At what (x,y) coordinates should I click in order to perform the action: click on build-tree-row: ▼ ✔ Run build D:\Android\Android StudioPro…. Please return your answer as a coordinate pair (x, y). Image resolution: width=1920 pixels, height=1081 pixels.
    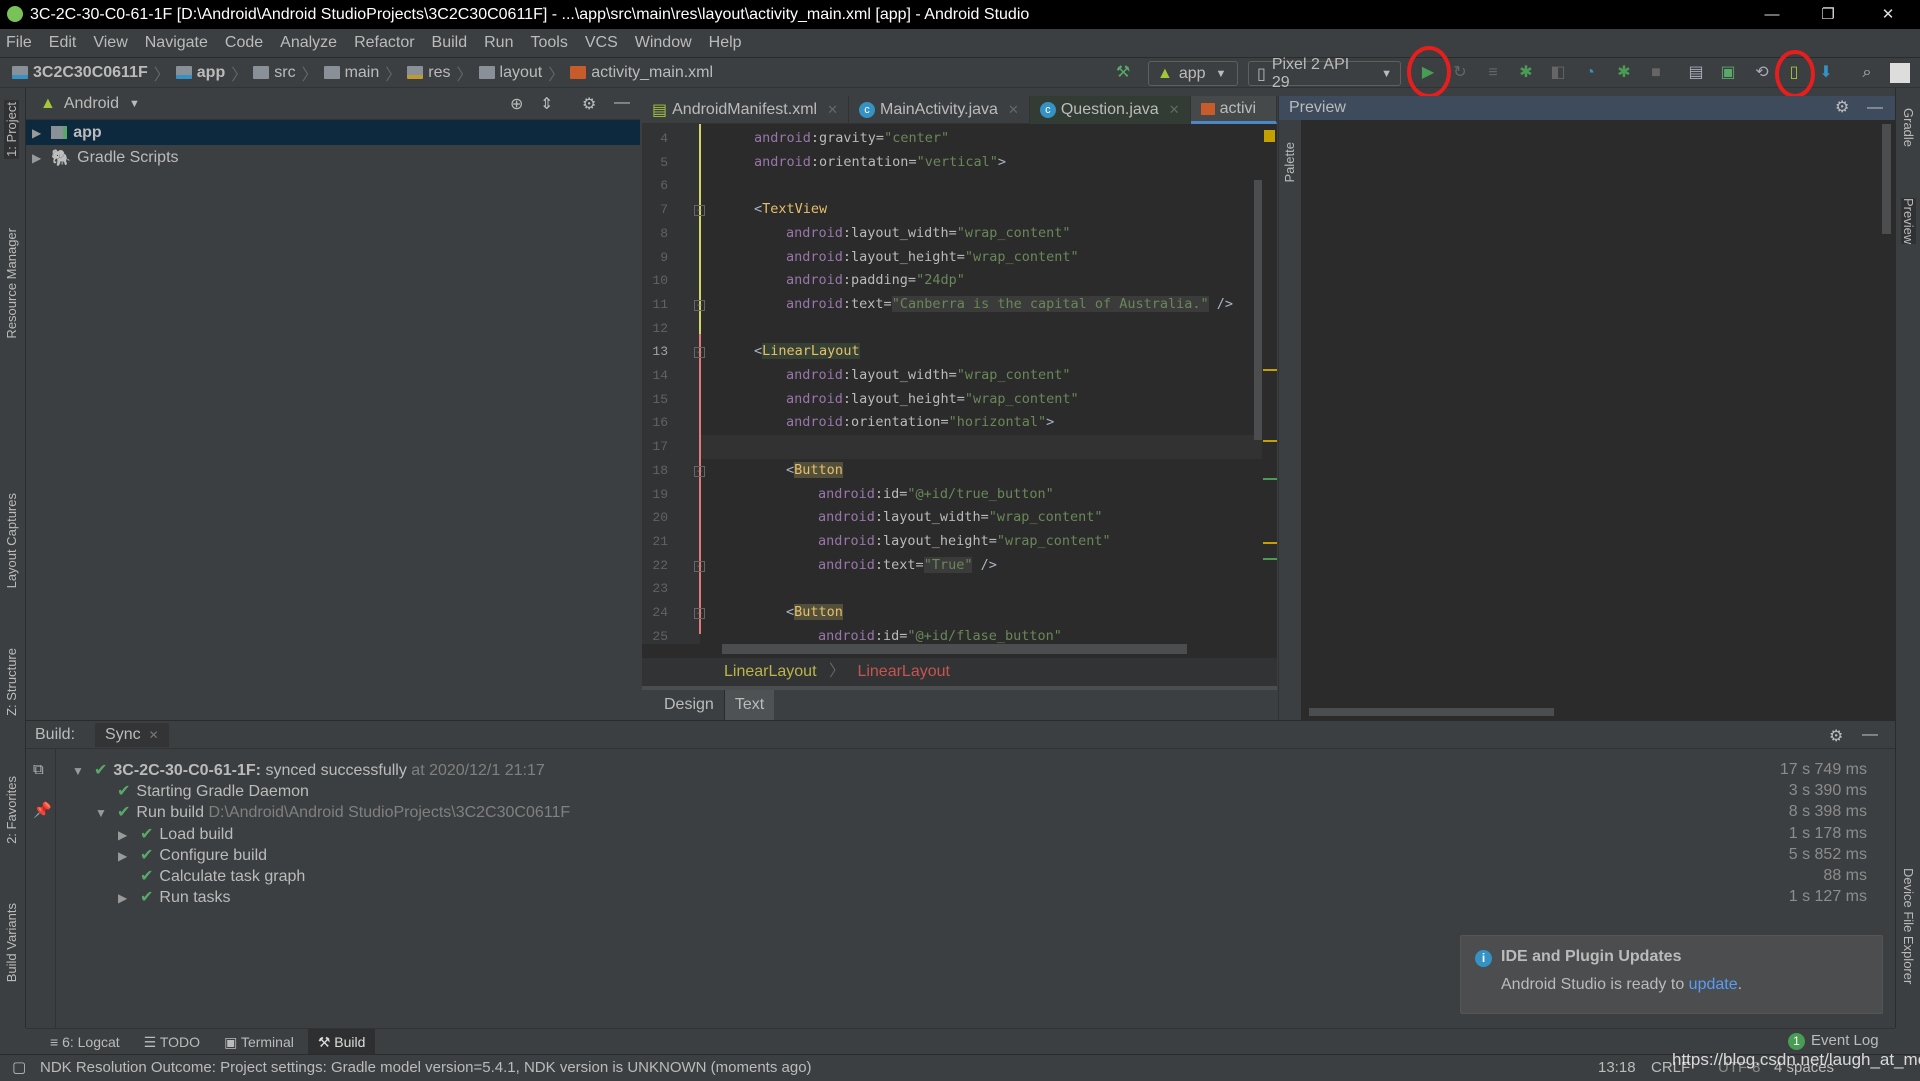
    Looking at the image, I should click on (332, 812).